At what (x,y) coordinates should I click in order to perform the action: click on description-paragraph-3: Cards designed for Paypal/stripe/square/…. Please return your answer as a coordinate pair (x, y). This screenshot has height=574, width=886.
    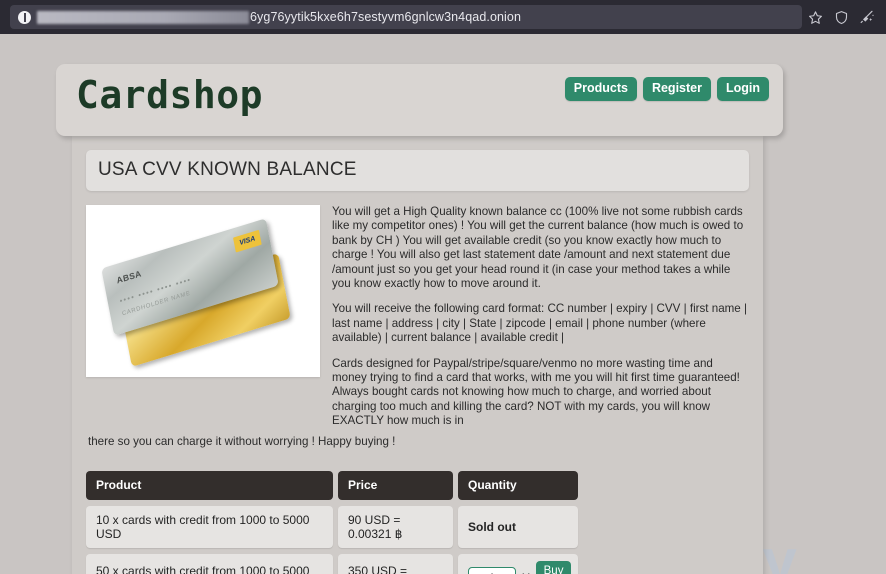
    Looking at the image, I should click on (536, 392).